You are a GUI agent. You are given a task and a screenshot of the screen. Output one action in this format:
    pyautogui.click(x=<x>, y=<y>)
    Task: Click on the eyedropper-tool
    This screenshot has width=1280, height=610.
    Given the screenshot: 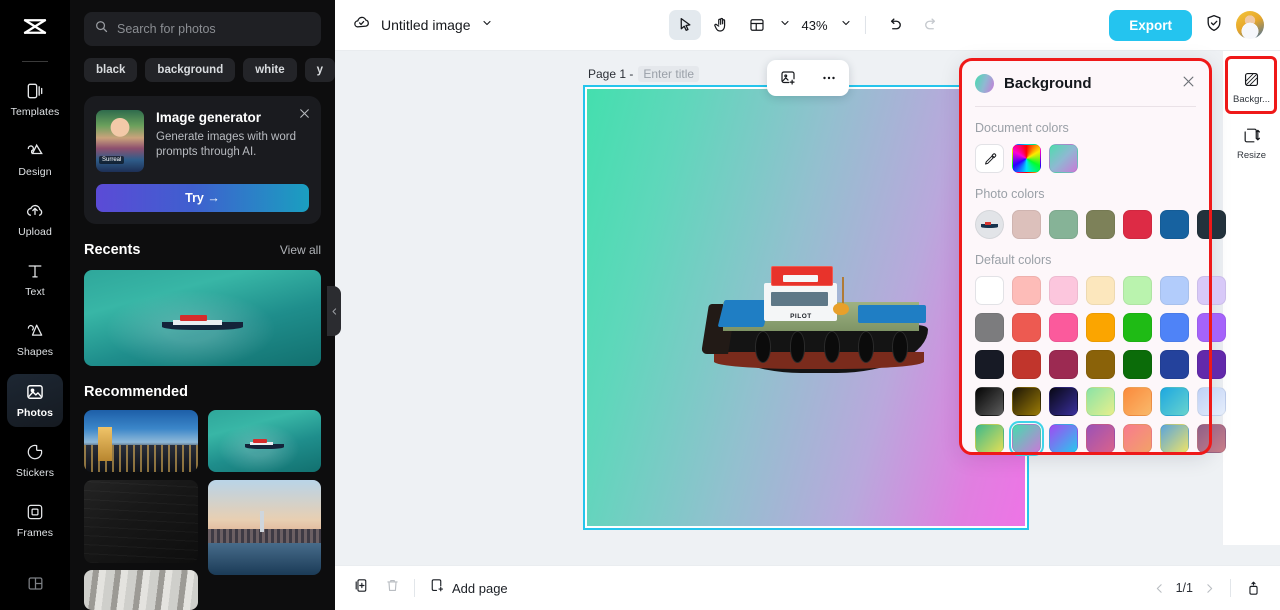 What is the action you would take?
    pyautogui.click(x=989, y=158)
    